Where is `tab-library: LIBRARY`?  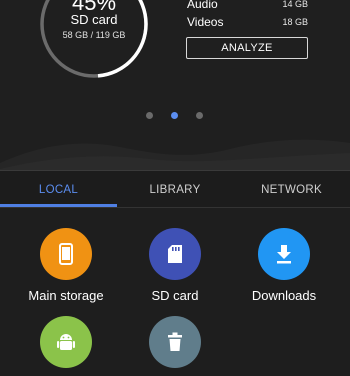 tab-library: LIBRARY is located at coordinates (175, 189).